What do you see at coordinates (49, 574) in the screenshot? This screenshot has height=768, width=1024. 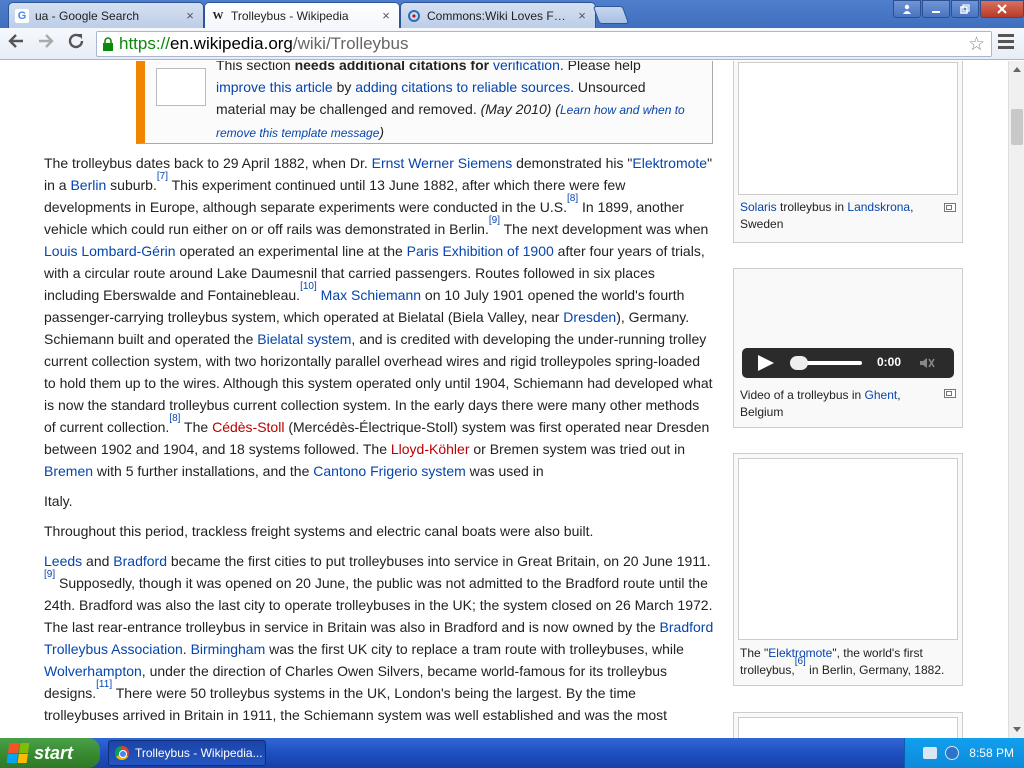 I see `ref-9b: [9]` at bounding box center [49, 574].